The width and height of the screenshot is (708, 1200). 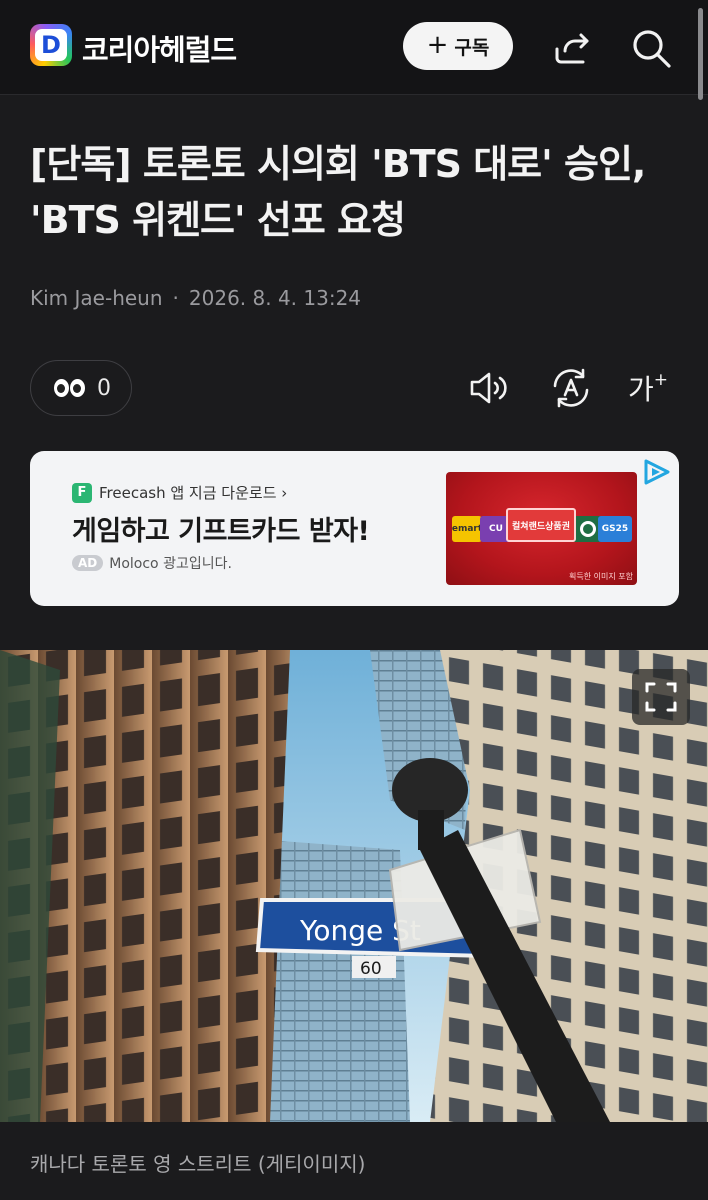 What do you see at coordinates (221, 528) in the screenshot?
I see `ad-headline: 게임하고 기프트카드 받자!` at bounding box center [221, 528].